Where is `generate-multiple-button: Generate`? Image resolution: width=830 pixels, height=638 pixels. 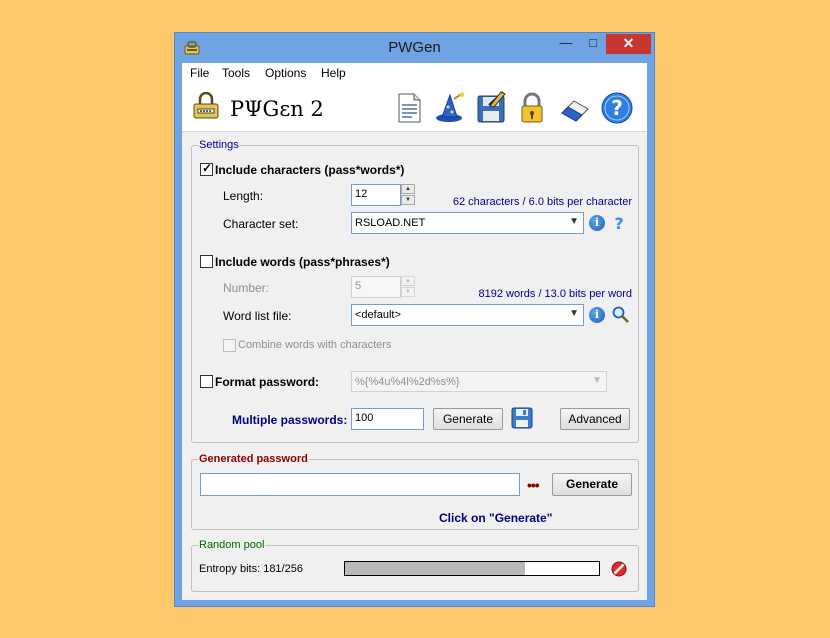
generate-multiple-button: Generate is located at coordinates (468, 419).